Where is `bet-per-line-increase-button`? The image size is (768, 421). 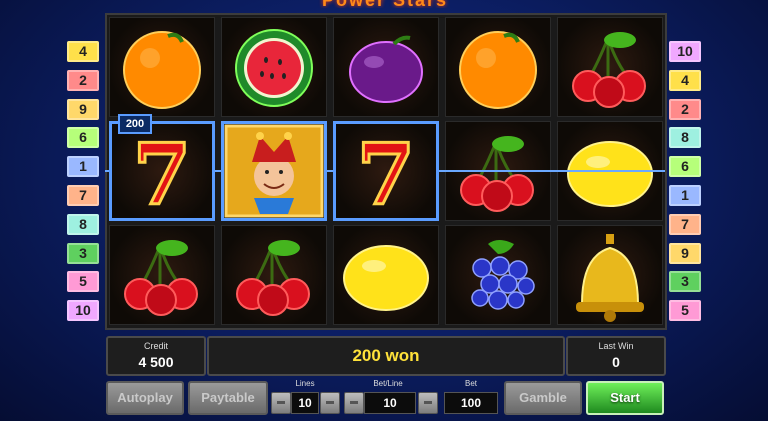 bet-per-line-increase-button is located at coordinates (428, 403).